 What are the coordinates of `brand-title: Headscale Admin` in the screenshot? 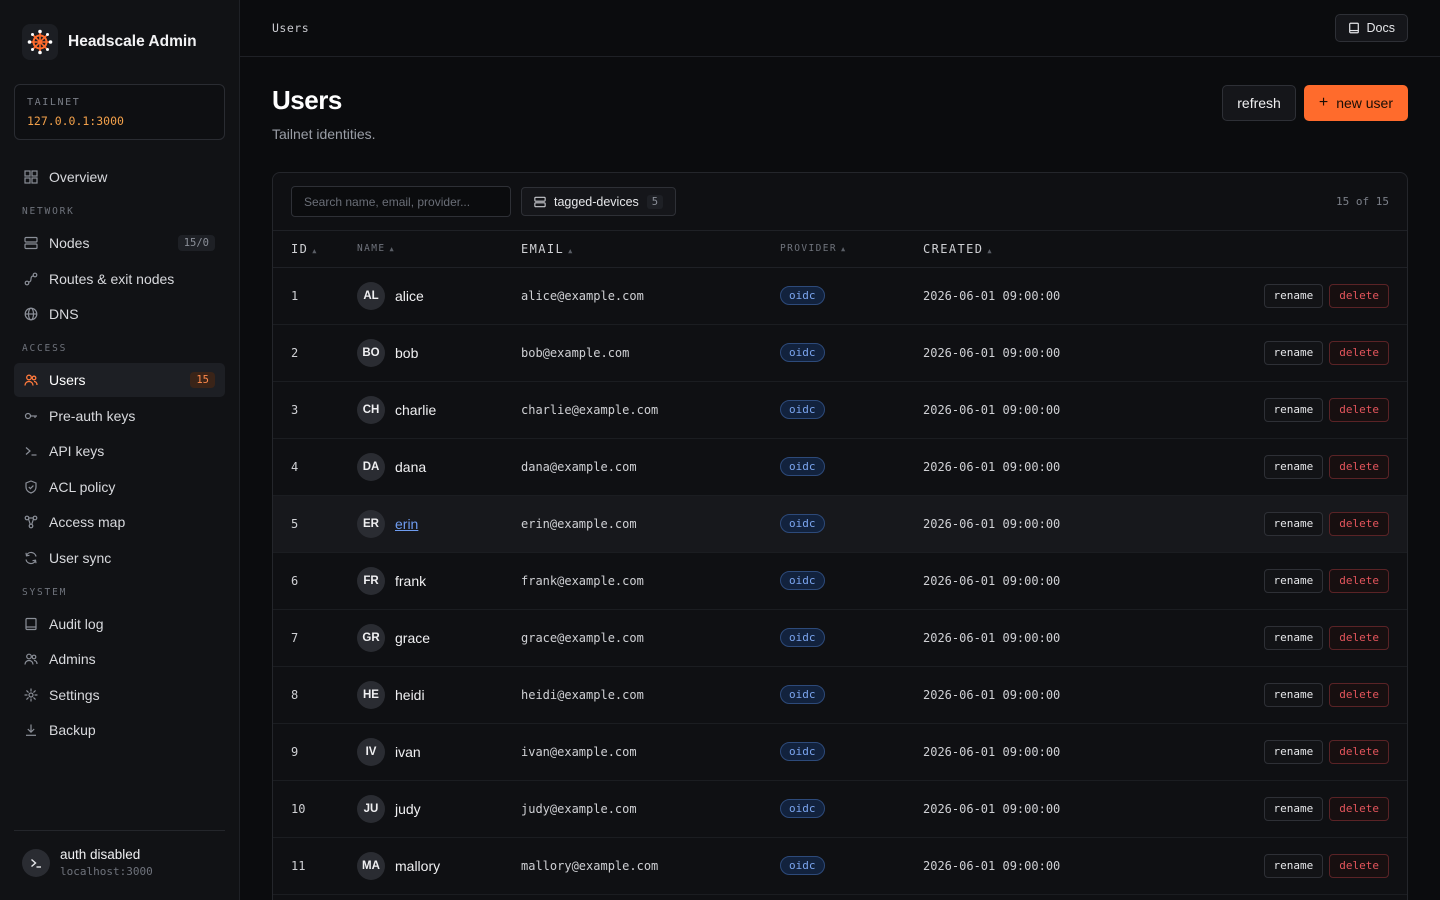 It's located at (132, 41).